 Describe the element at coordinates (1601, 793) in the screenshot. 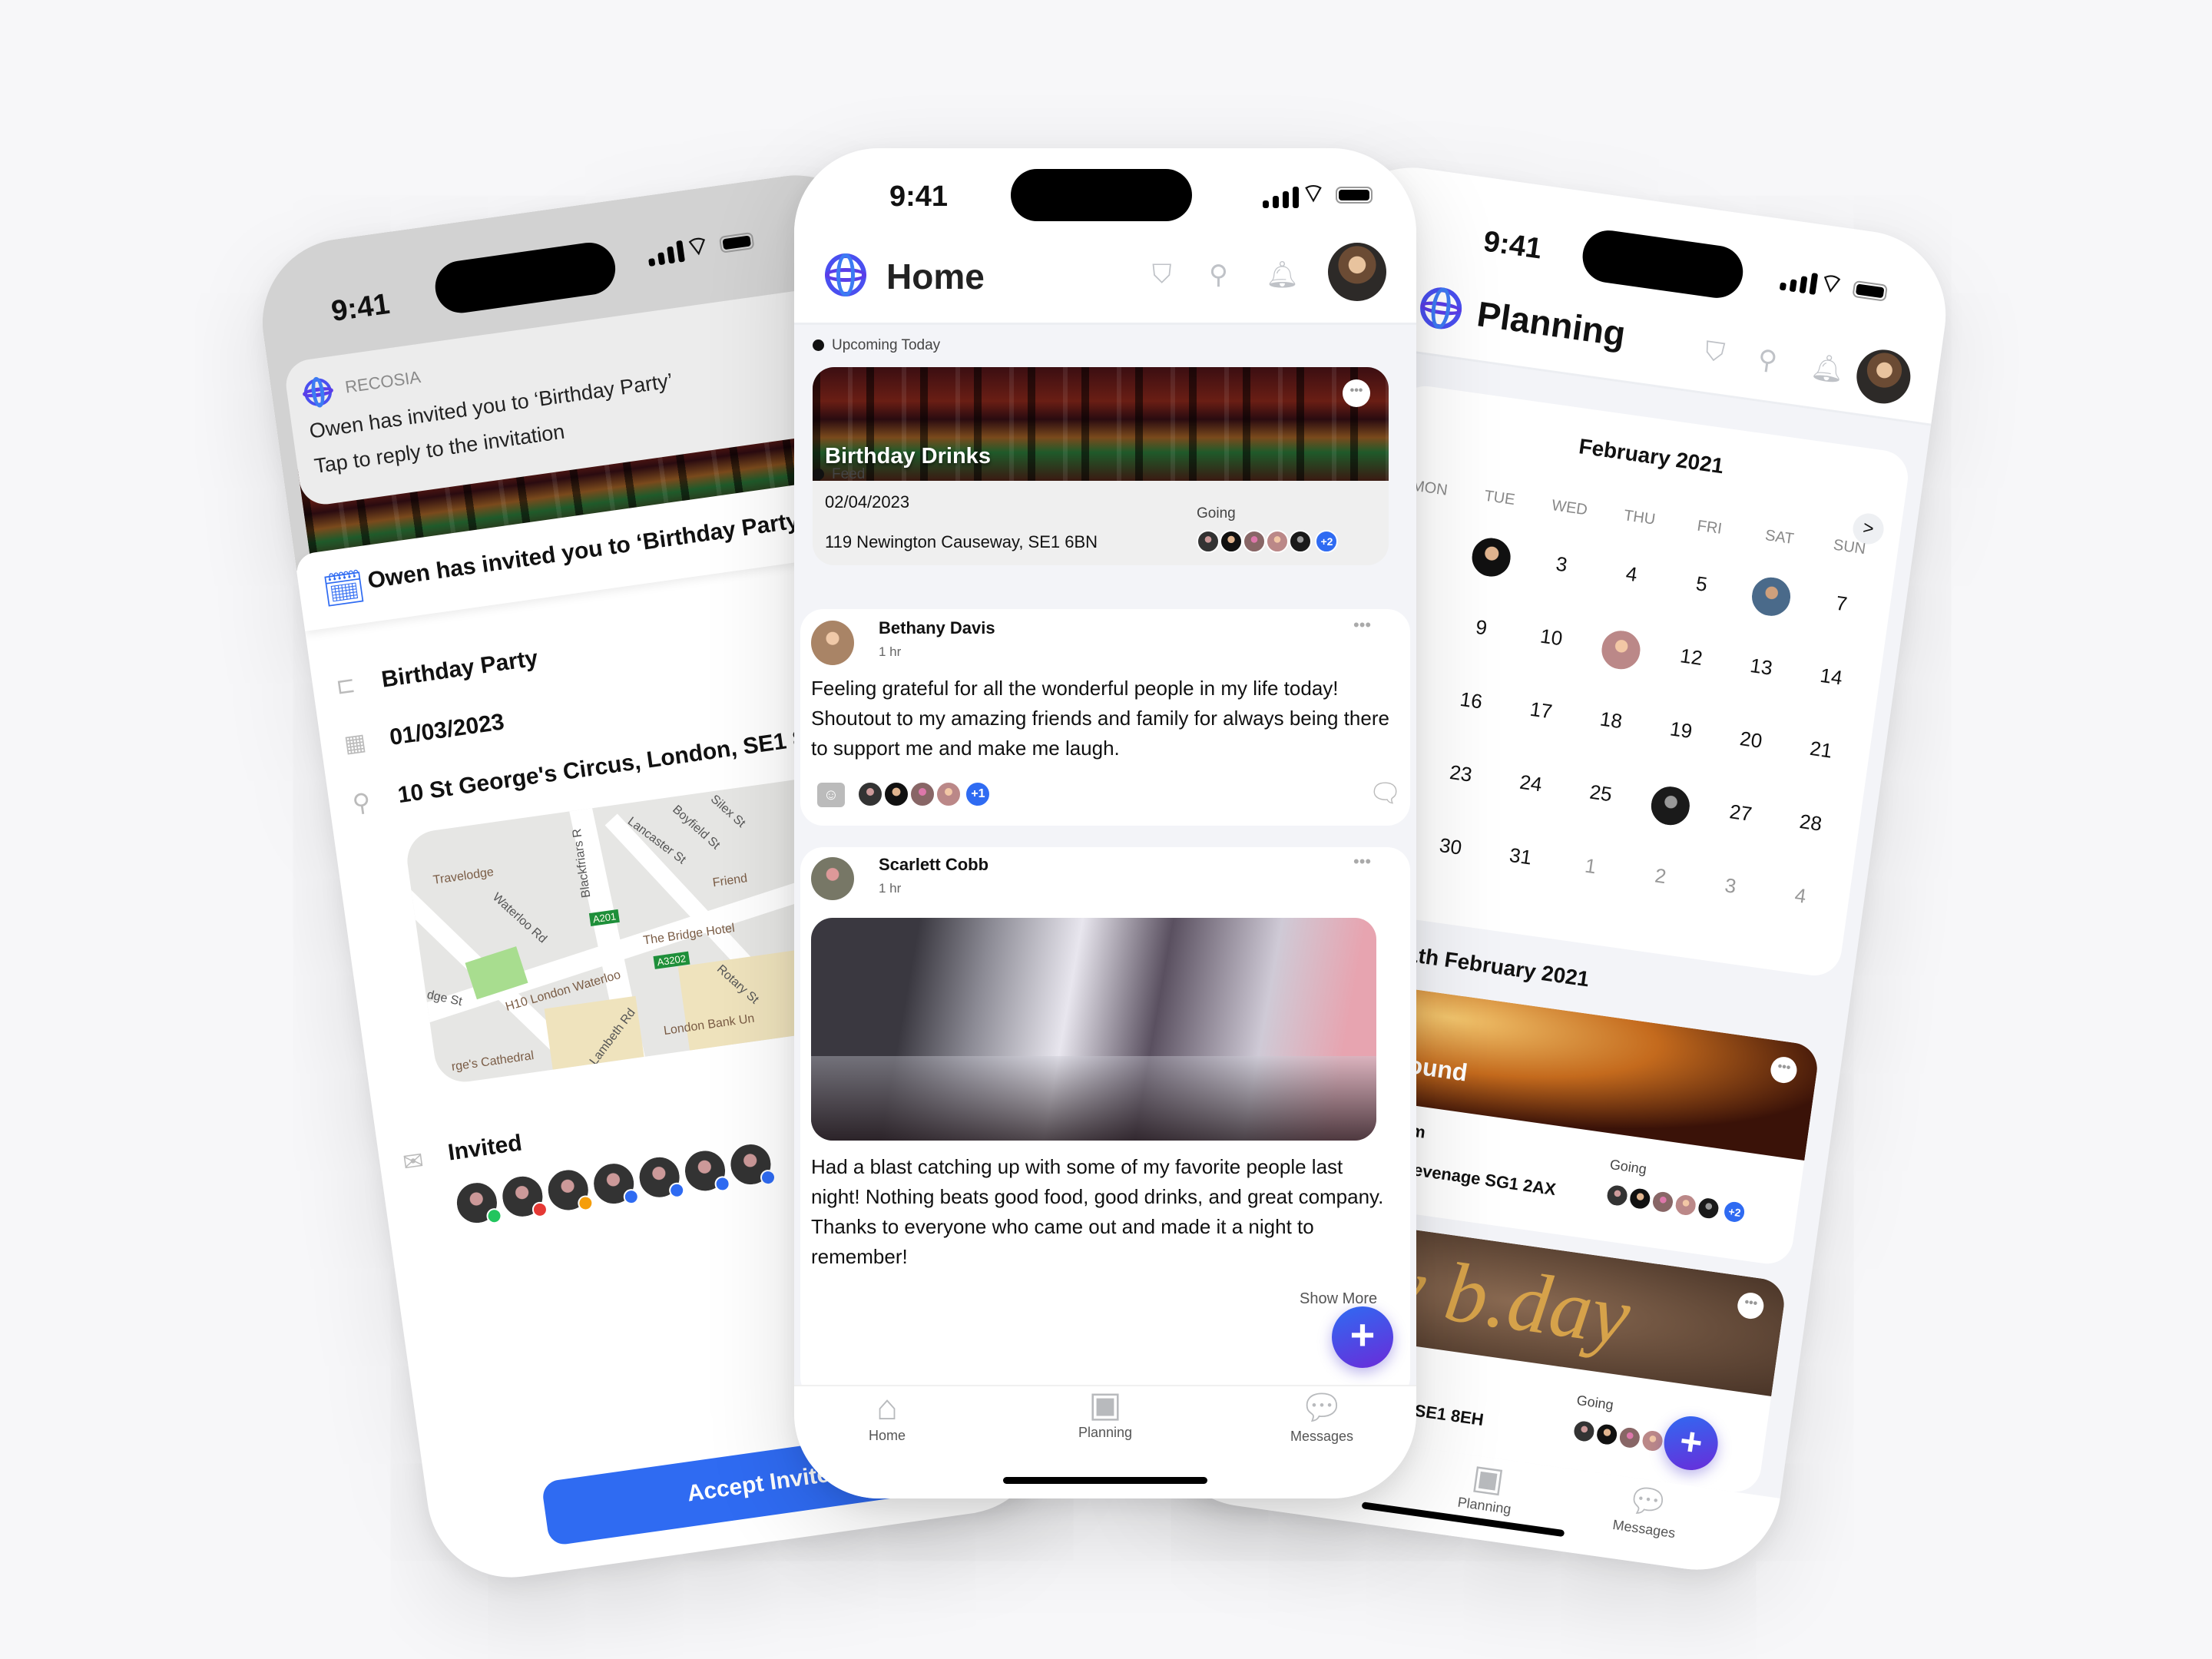

I see `calendar-day: 25` at that location.